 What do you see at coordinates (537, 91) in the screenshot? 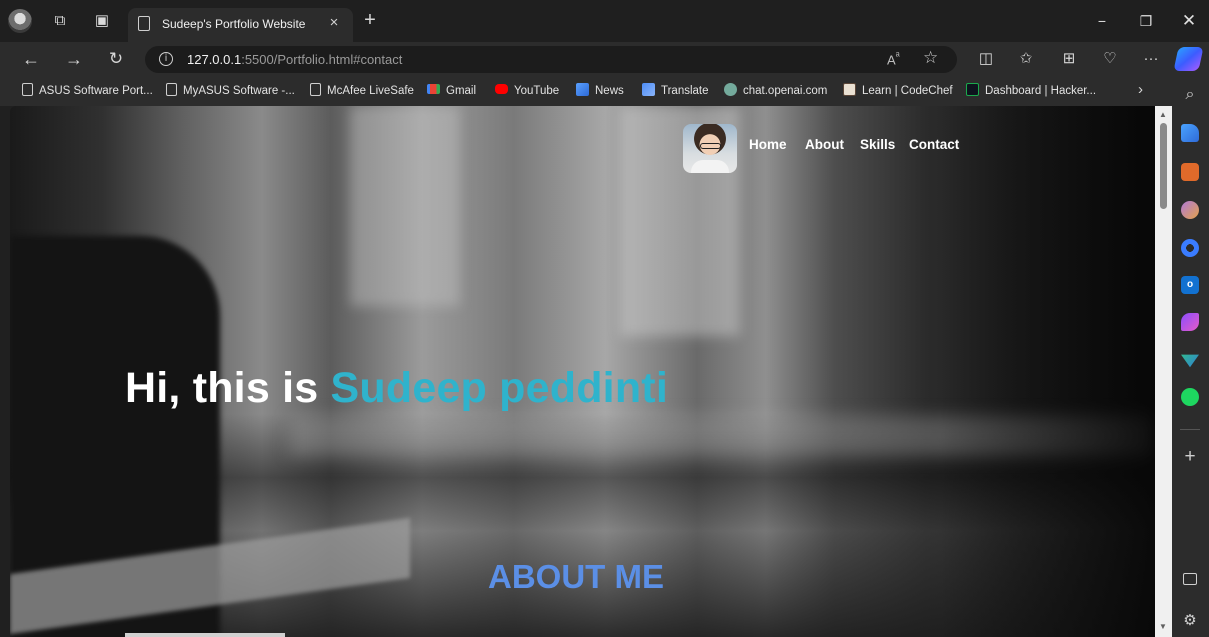
I see `bookmark-label: YouTube` at bounding box center [537, 91].